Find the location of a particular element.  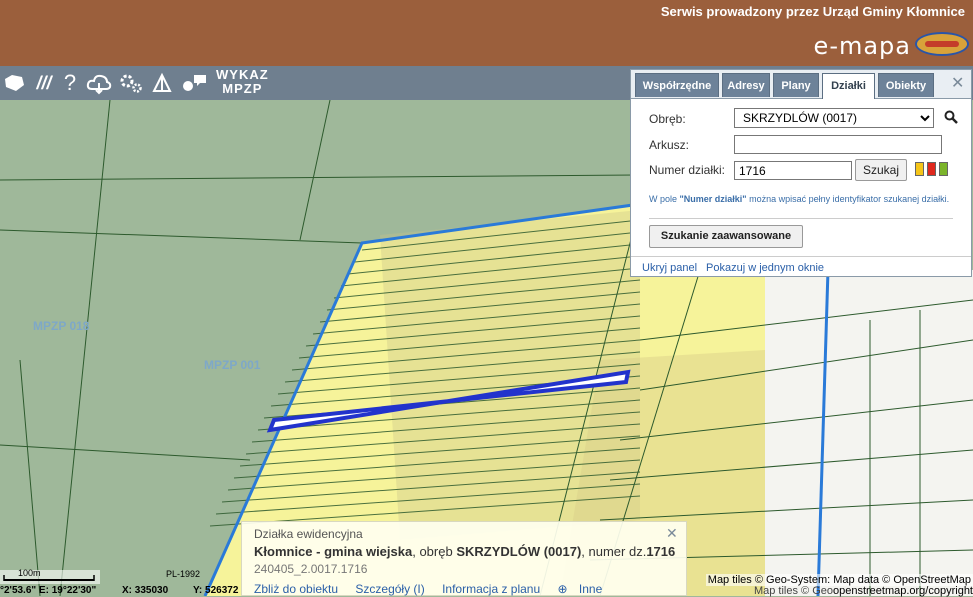

tab-dzialki: Działki is located at coordinates (848, 86).